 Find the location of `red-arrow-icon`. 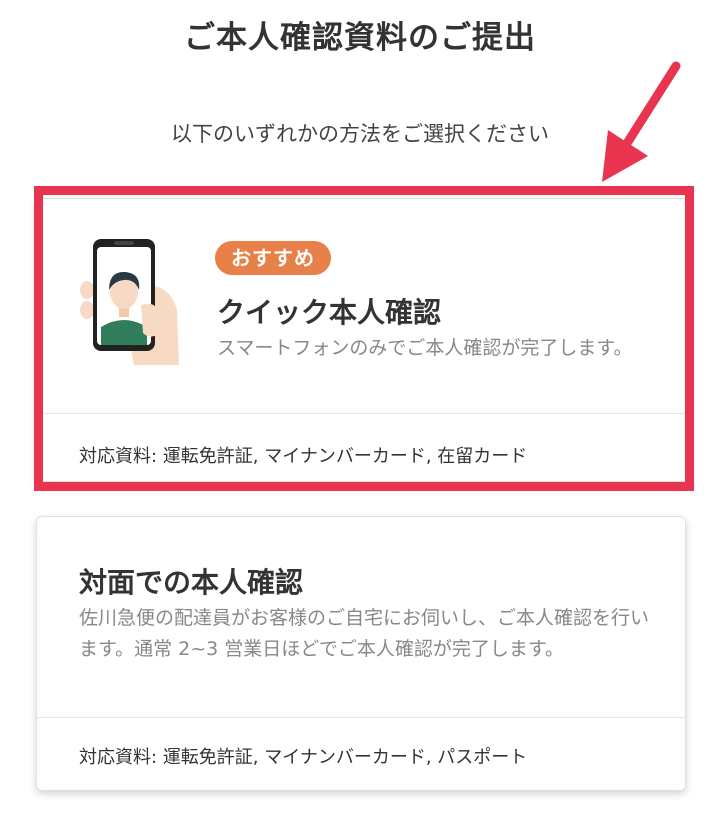

red-arrow-icon is located at coordinates (641, 121).